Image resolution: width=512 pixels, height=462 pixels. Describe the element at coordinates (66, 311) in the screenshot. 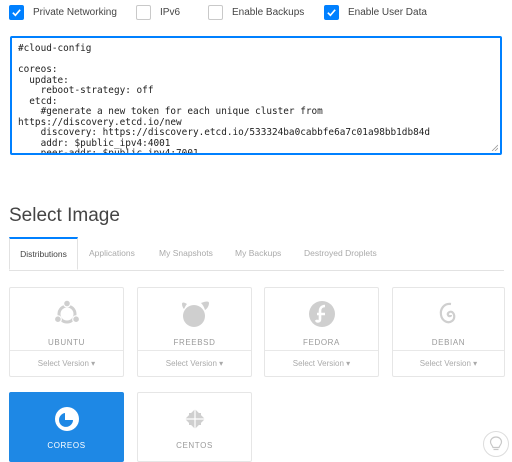

I see `ubuntu-icon` at that location.